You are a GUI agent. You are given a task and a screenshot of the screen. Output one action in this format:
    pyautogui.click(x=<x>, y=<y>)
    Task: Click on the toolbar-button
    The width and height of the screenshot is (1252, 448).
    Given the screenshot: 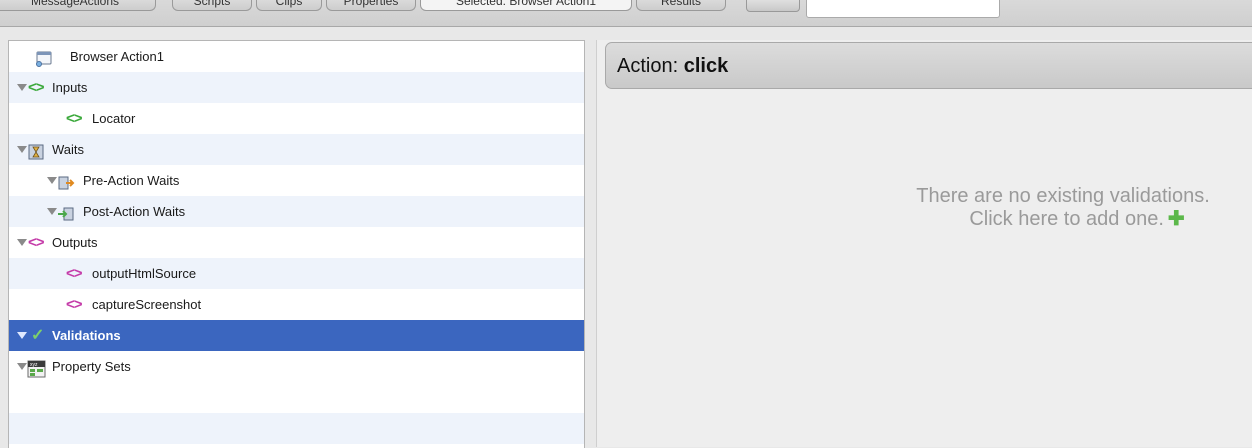 What is the action you would take?
    pyautogui.click(x=773, y=6)
    